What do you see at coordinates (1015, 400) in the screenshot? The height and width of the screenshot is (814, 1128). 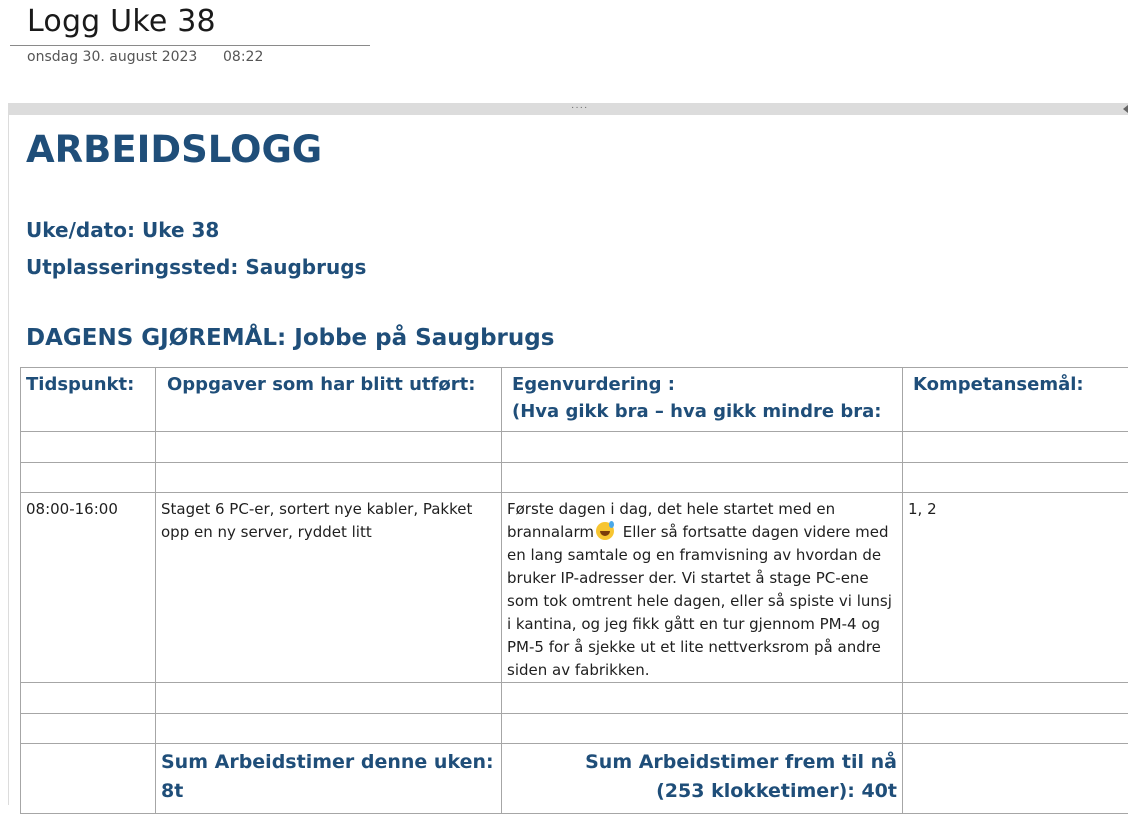 I see `header-competence: Kompetansemål:` at bounding box center [1015, 400].